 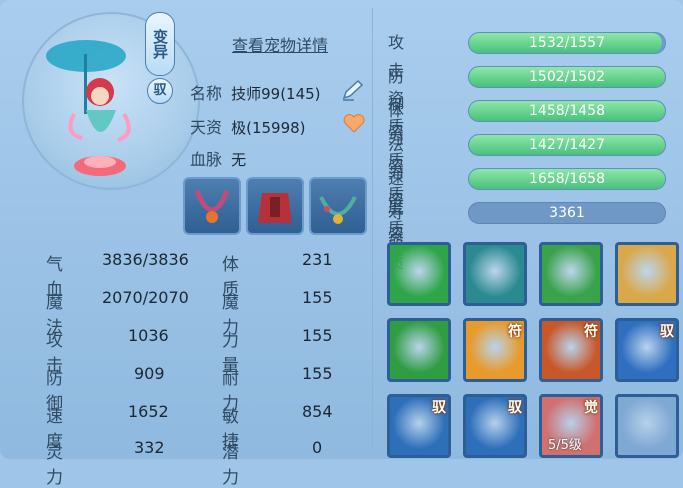 I want to click on attr-value: 0, so click(x=317, y=447).